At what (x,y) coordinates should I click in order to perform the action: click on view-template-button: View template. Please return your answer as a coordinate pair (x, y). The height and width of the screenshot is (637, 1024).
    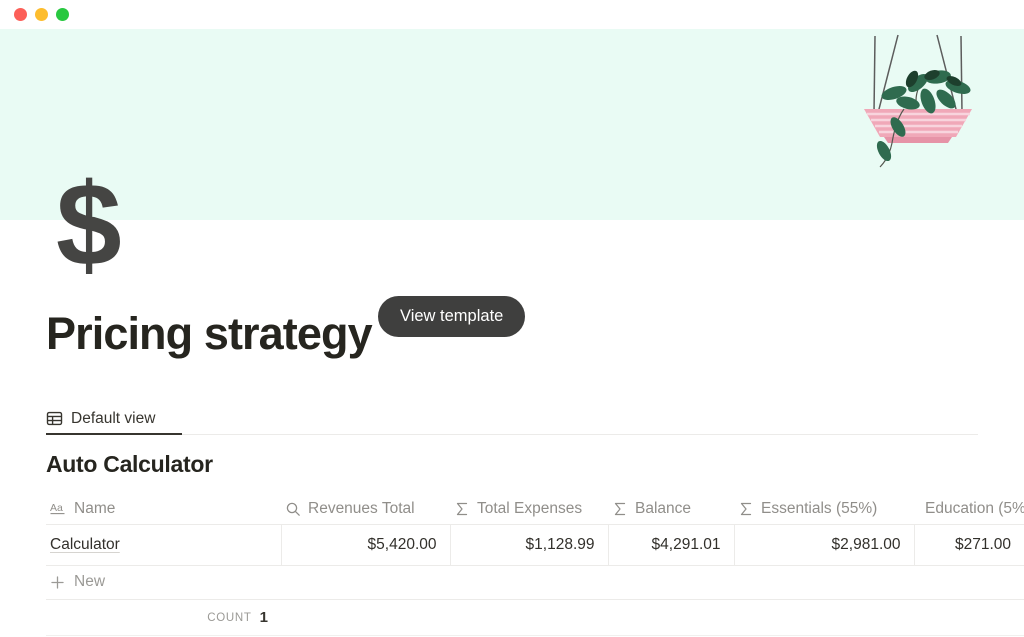
    Looking at the image, I should click on (452, 316).